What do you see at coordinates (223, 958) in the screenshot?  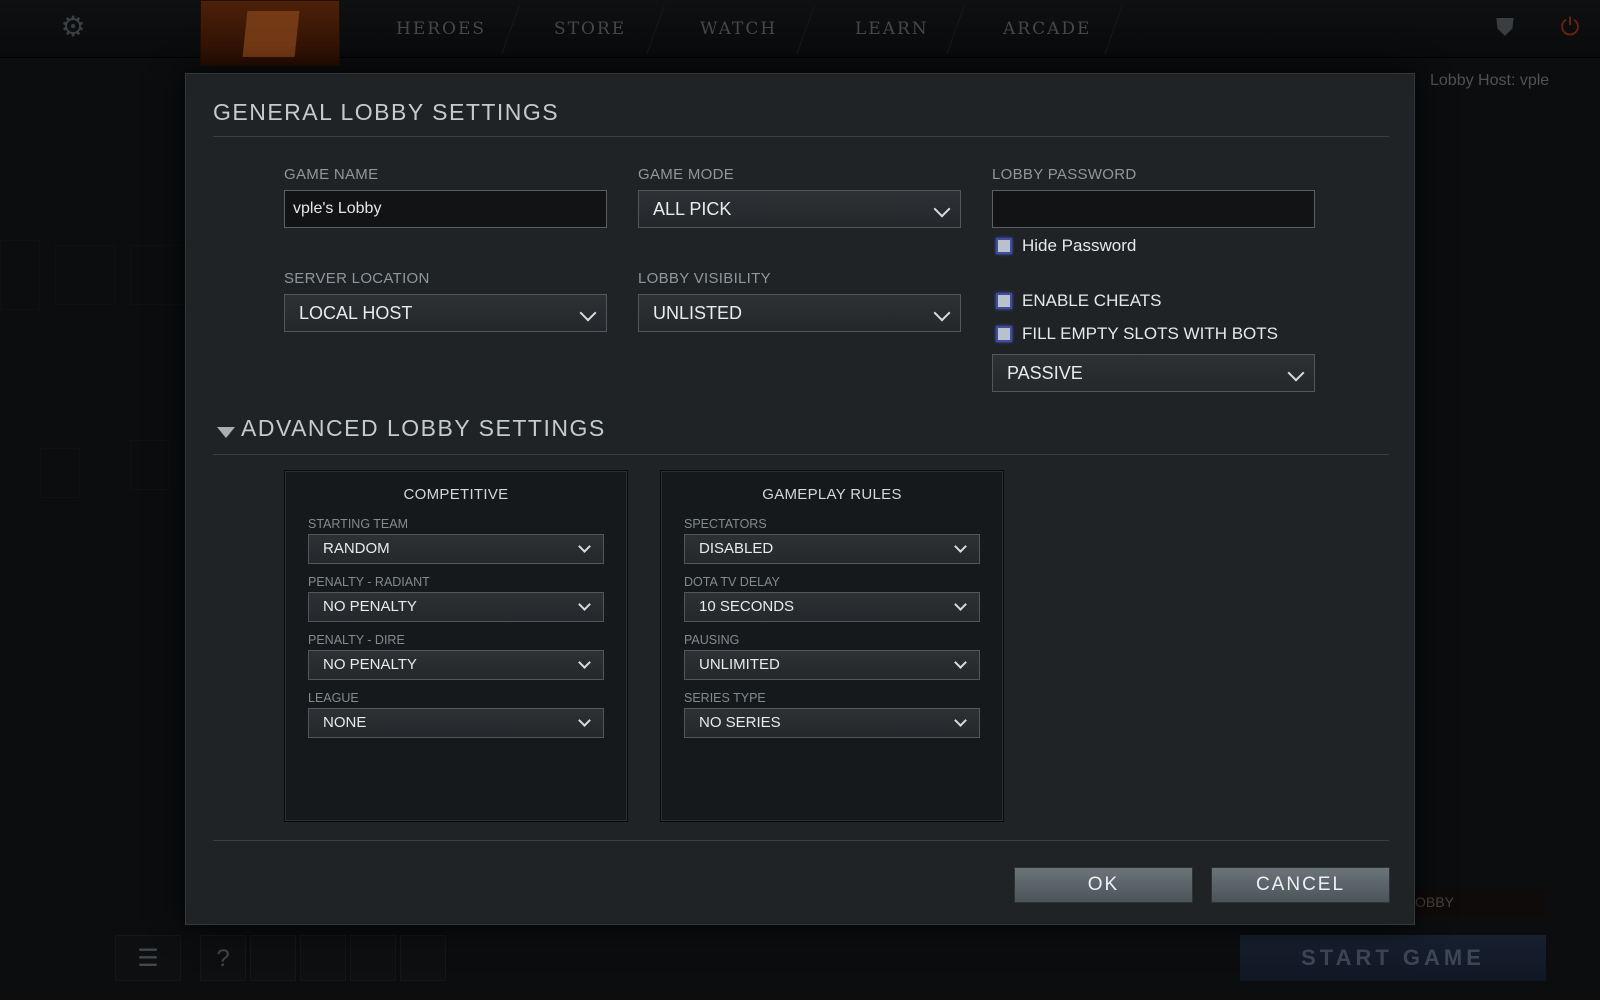 I see `help-button: ?` at bounding box center [223, 958].